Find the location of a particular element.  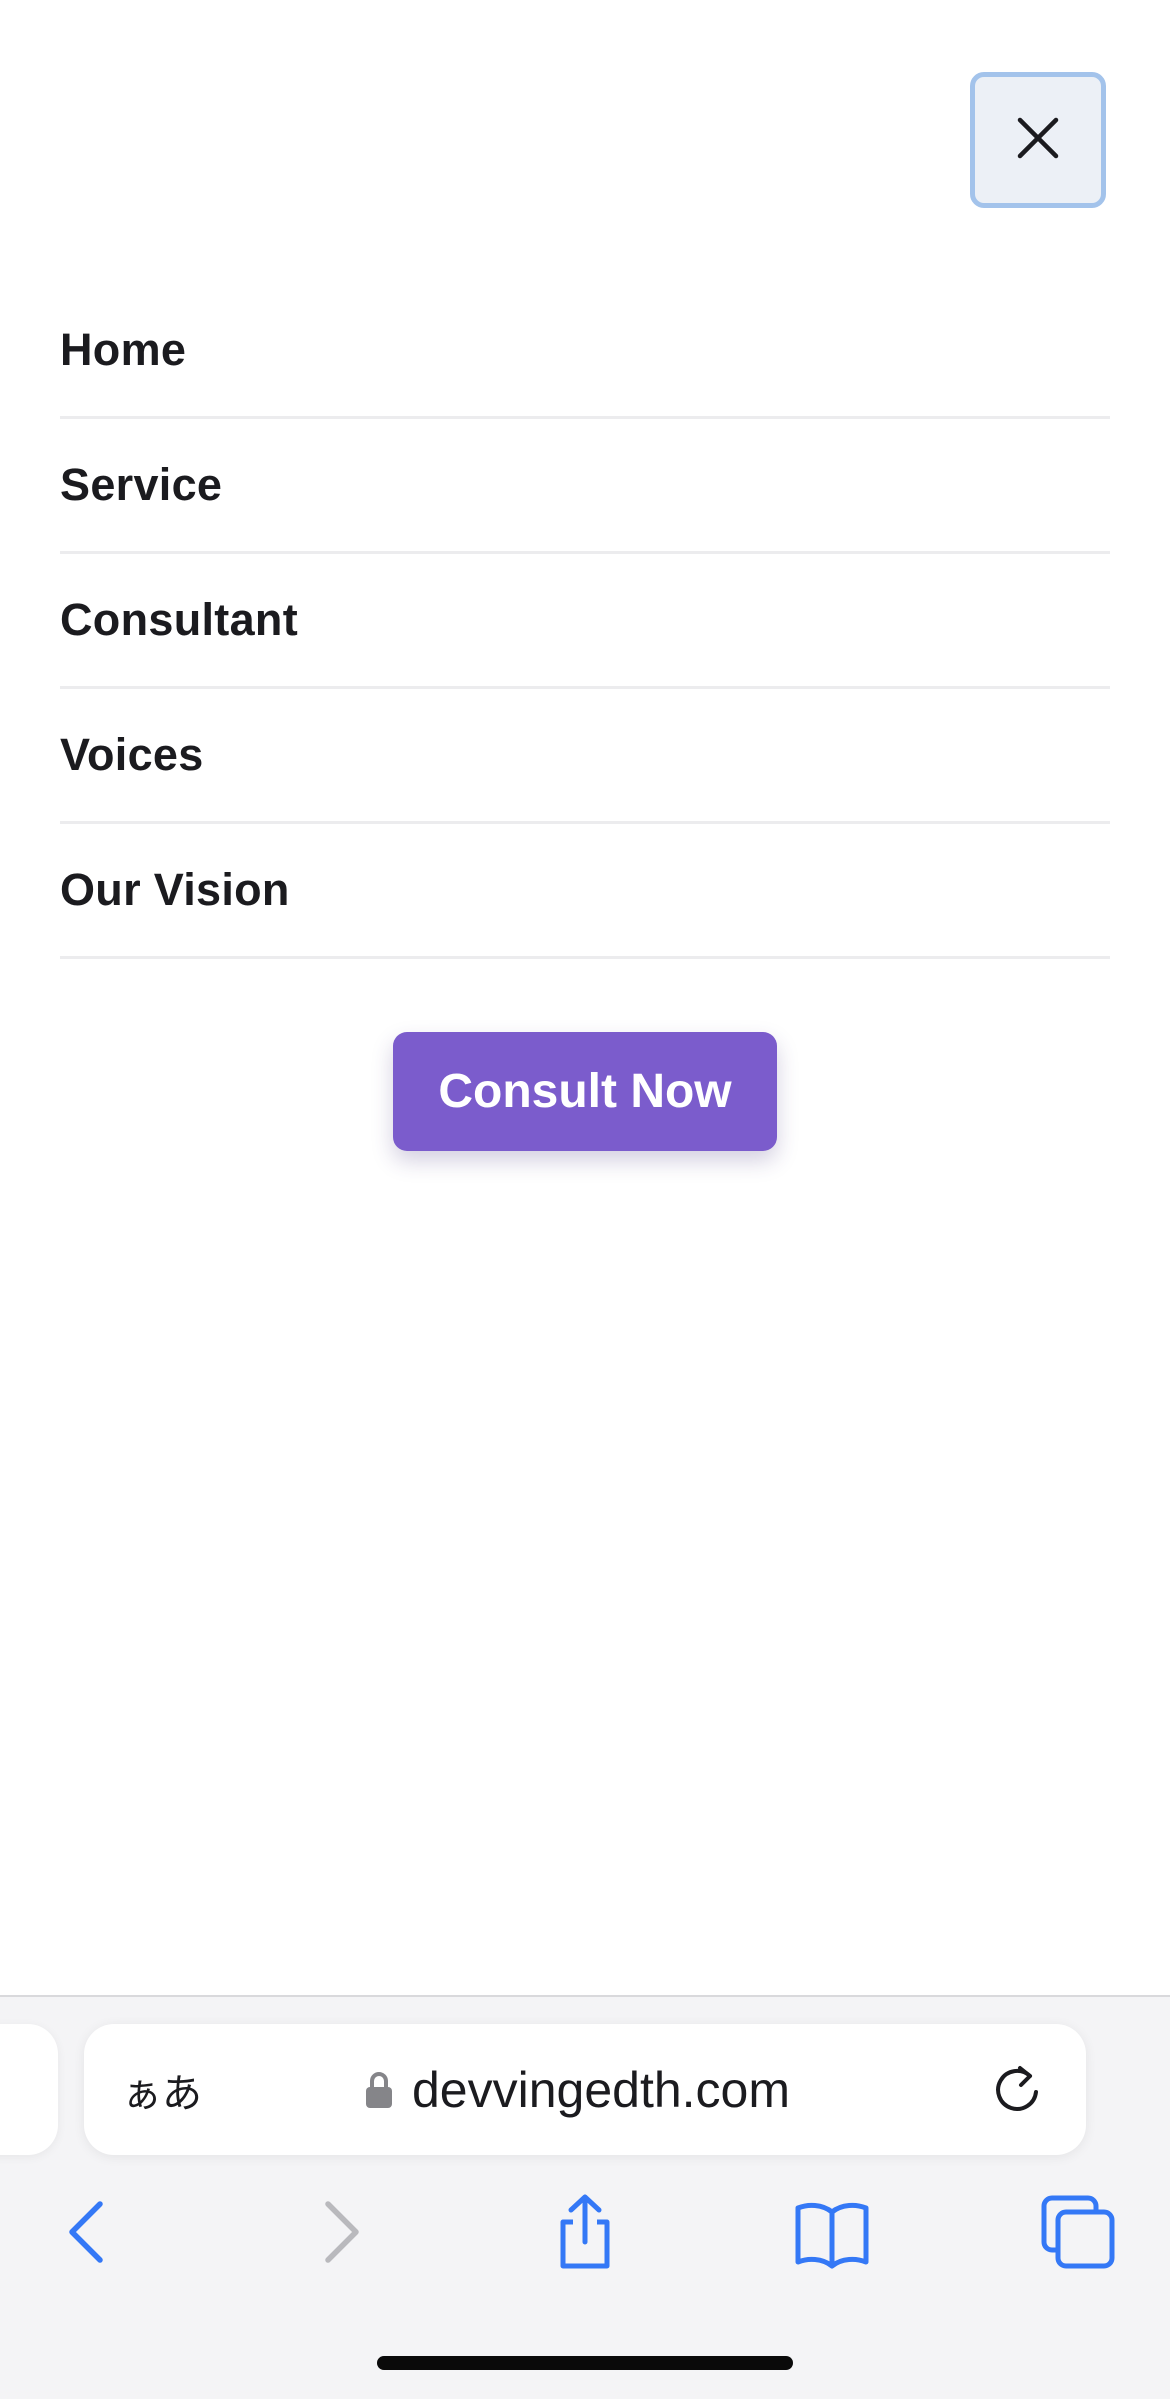

menu-item-service: Service is located at coordinates (585, 486).